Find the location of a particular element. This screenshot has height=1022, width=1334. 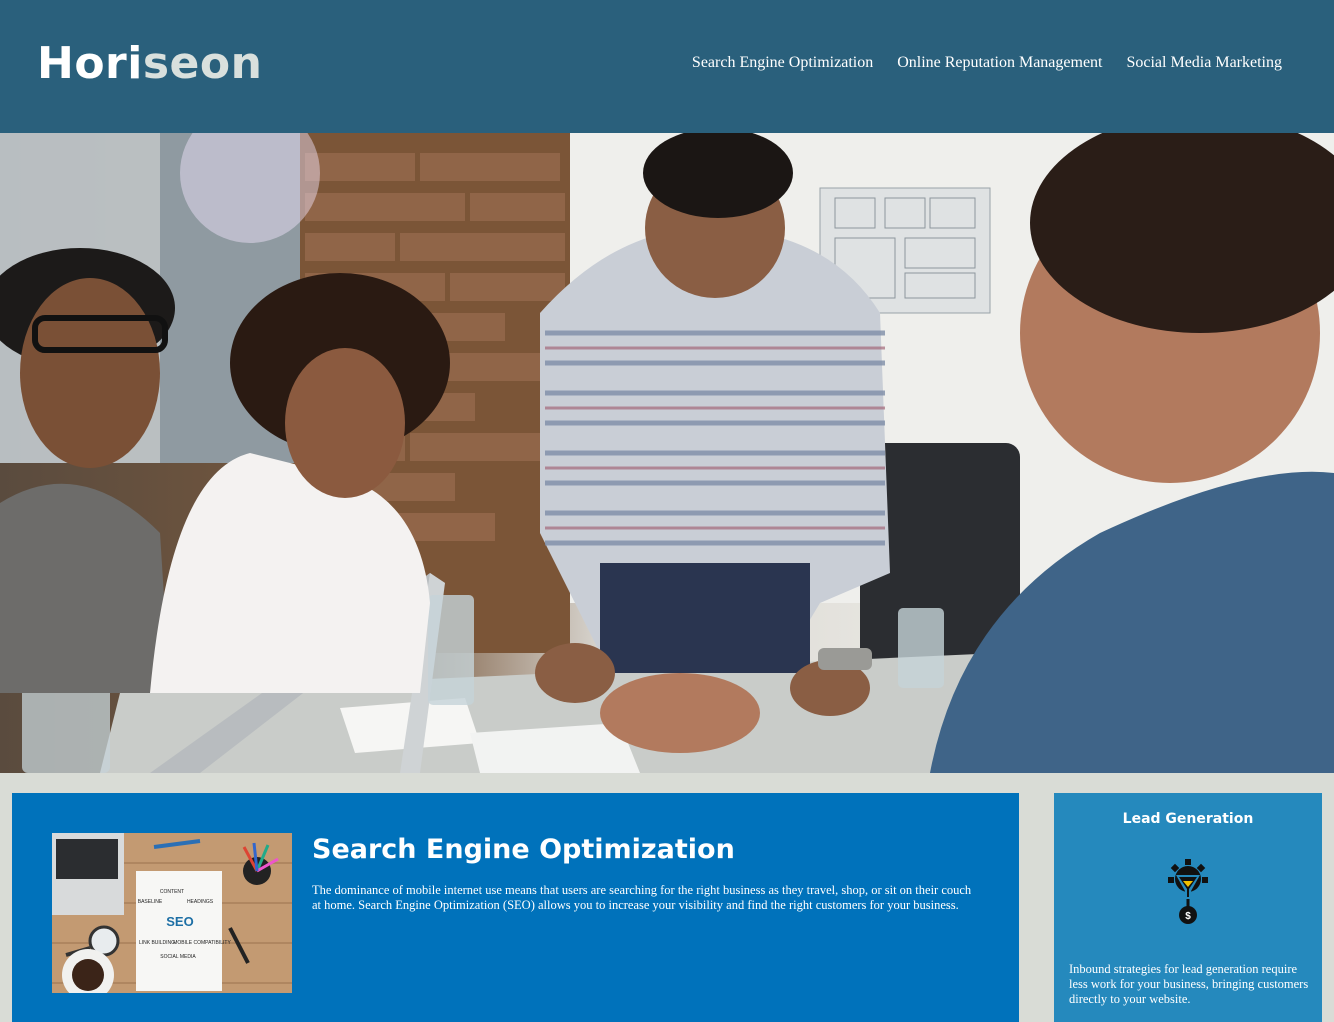

lead-funnel-gear-icon: $ is located at coordinates (1188, 892).